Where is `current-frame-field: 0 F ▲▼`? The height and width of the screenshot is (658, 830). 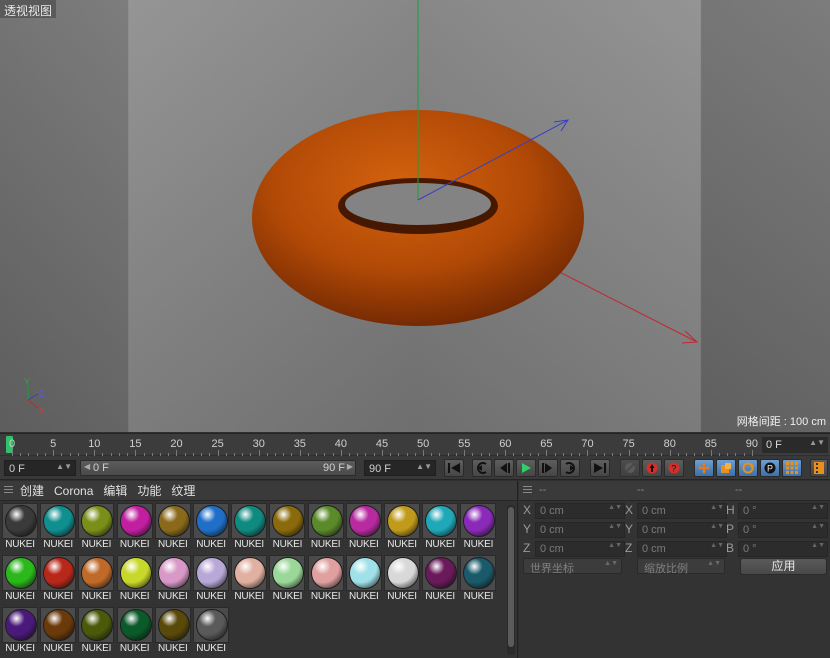 current-frame-field: 0 F ▲▼ is located at coordinates (795, 445).